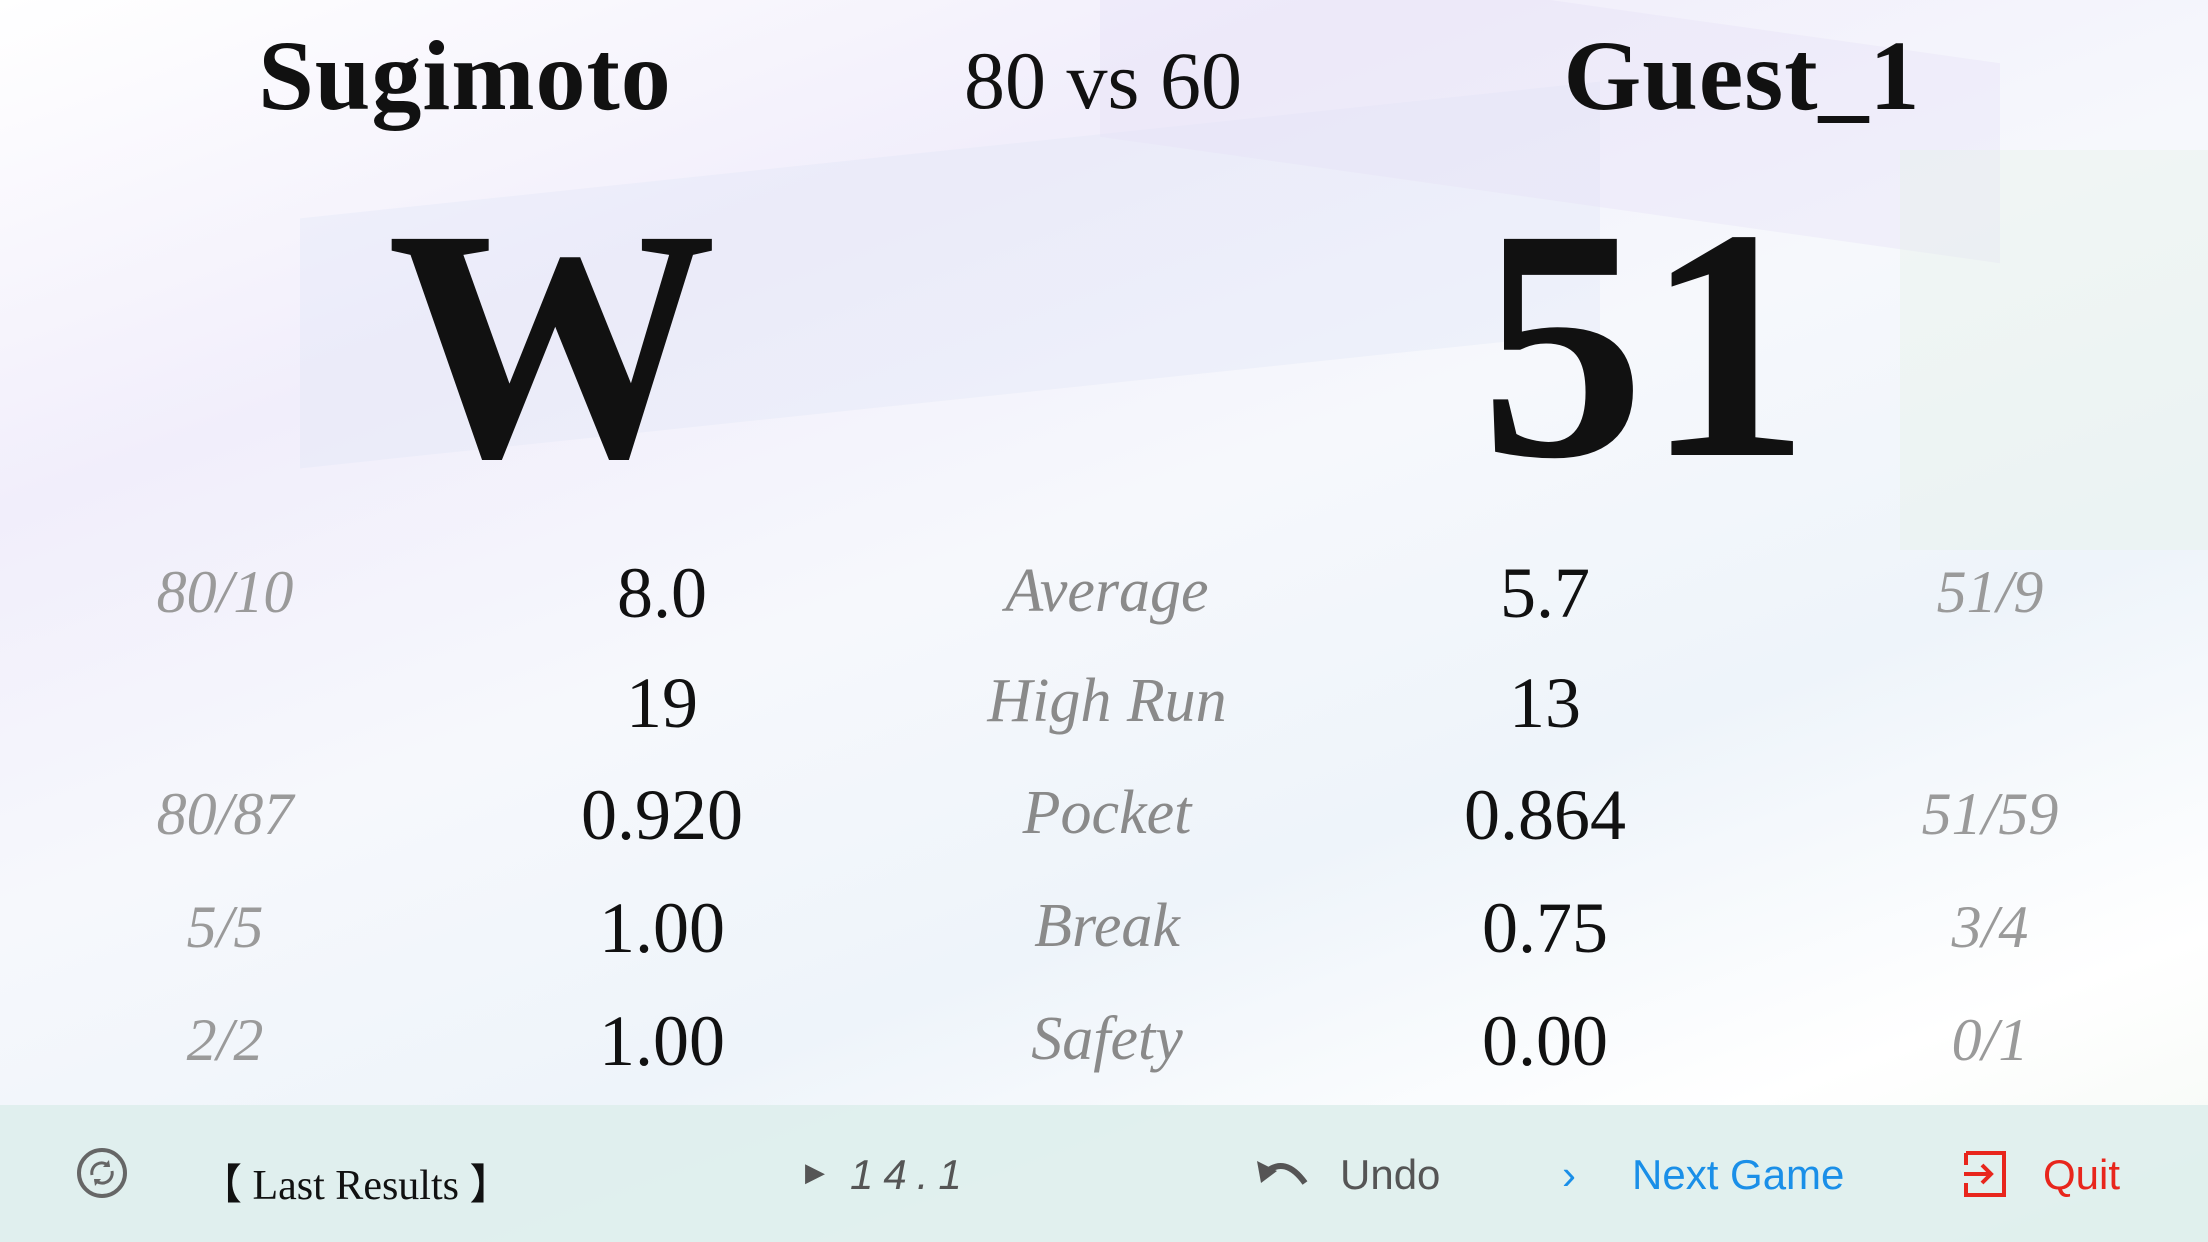 Image resolution: width=2208 pixels, height=1242 pixels. What do you see at coordinates (225, 592) in the screenshot?
I see `p1-fraction: 80/10` at bounding box center [225, 592].